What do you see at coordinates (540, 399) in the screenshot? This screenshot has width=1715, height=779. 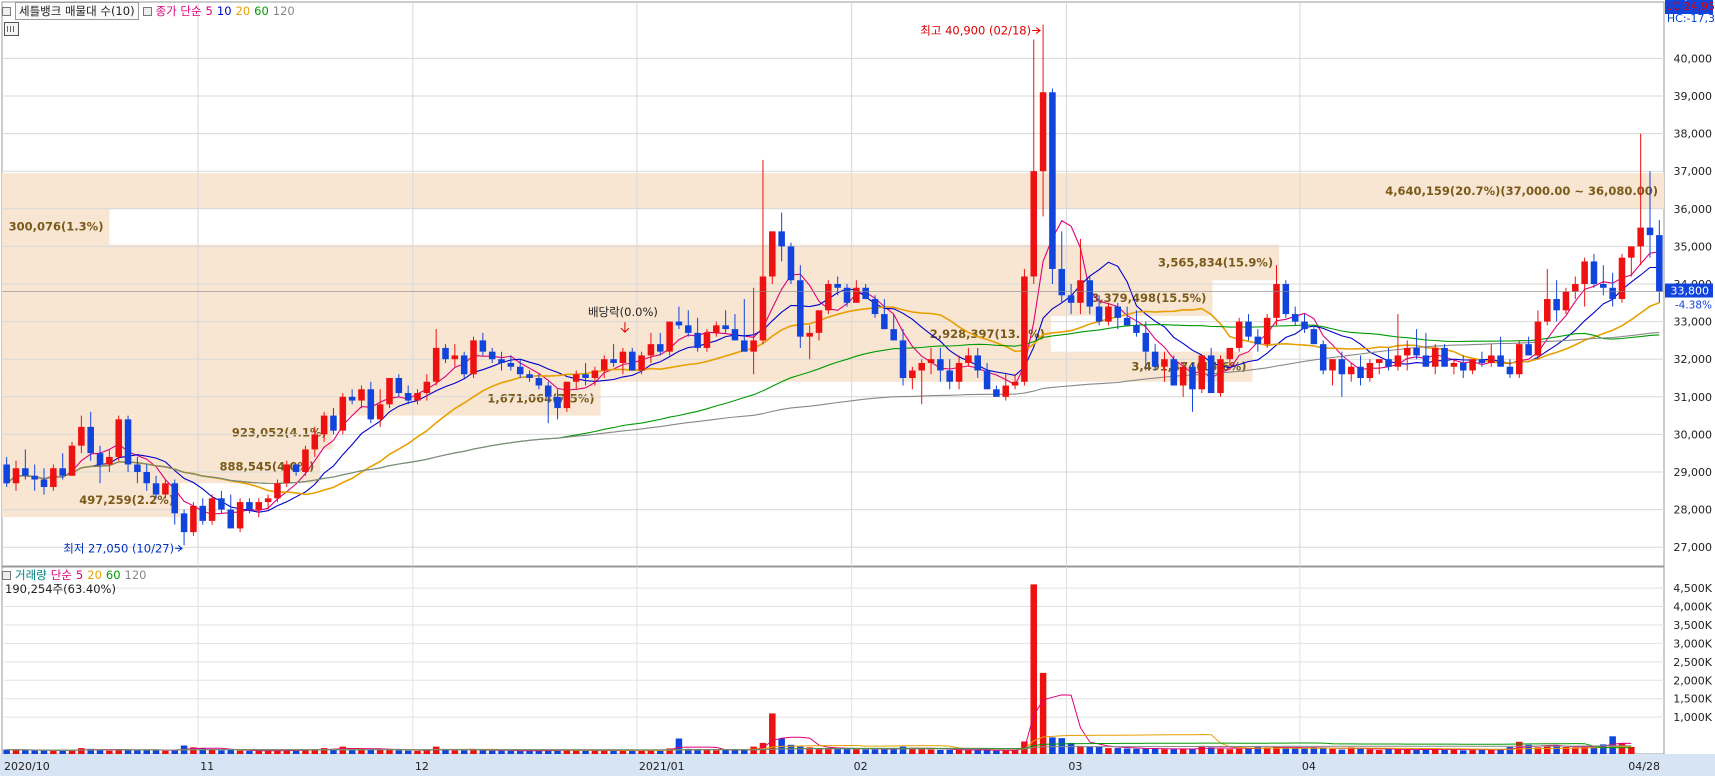 I see `volume-profile-label: 1,671,064(7.5%)` at bounding box center [540, 399].